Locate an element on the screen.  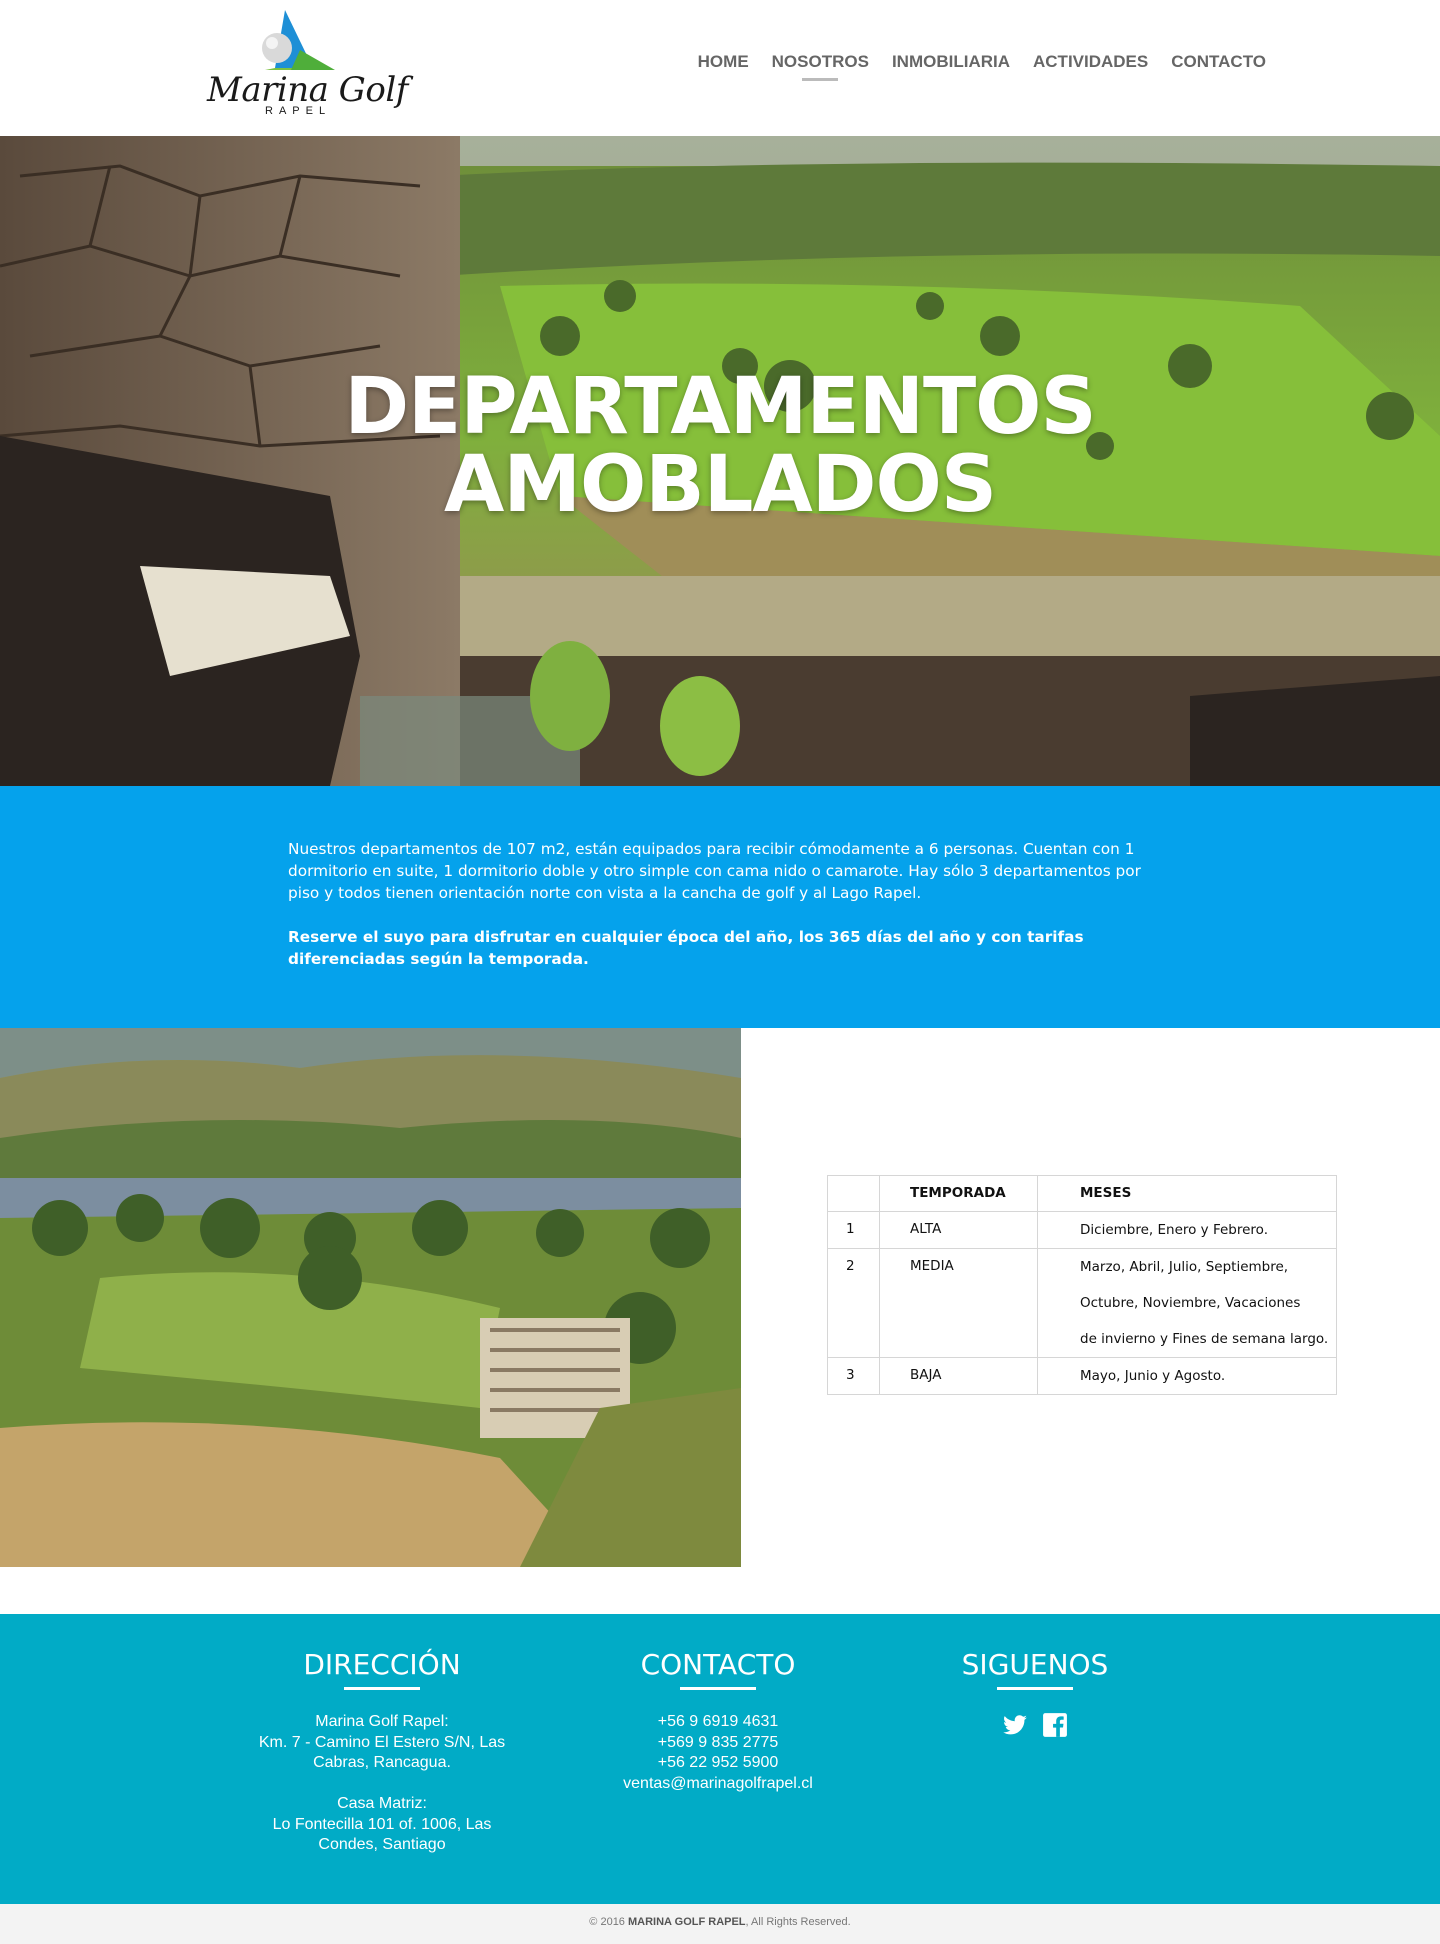
address-spacer is located at coordinates (382, 1784).